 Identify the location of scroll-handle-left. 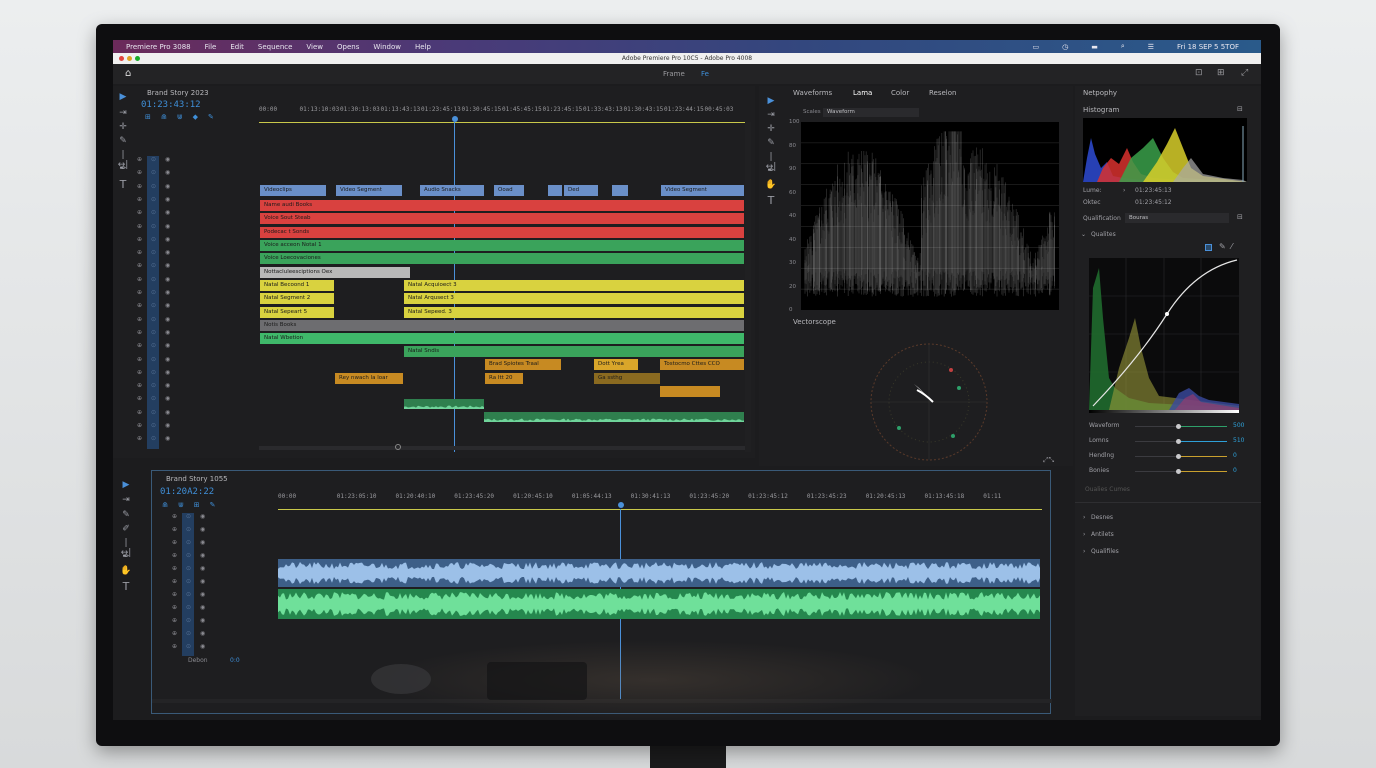
(398, 447).